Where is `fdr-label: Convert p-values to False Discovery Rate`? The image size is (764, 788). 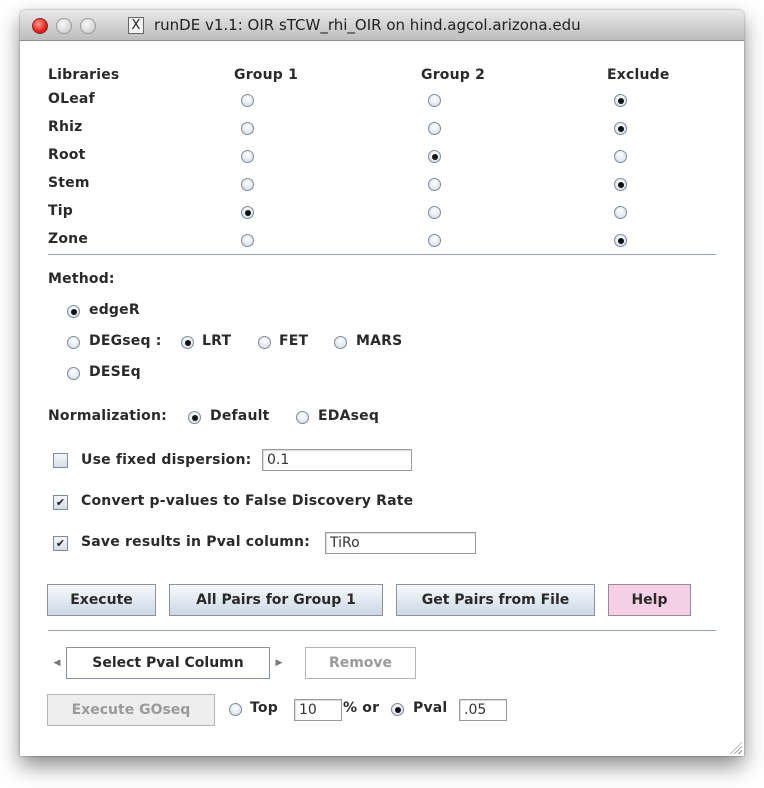
fdr-label: Convert p-values to False Discovery Rate is located at coordinates (247, 501).